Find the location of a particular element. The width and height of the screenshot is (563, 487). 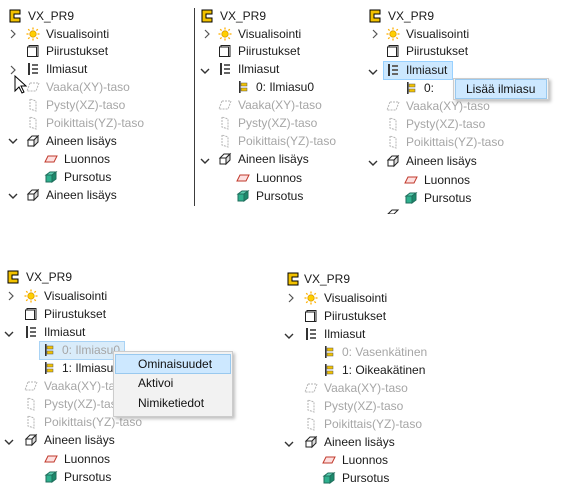

menu-item-ominaisuudet: Ominaisuudet is located at coordinates (173, 364).